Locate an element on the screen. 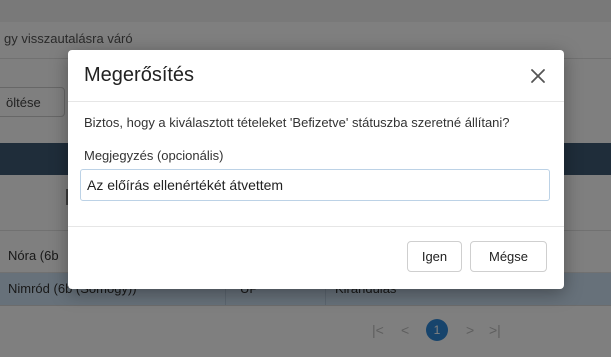 The width and height of the screenshot is (611, 357). close-button is located at coordinates (538, 76).